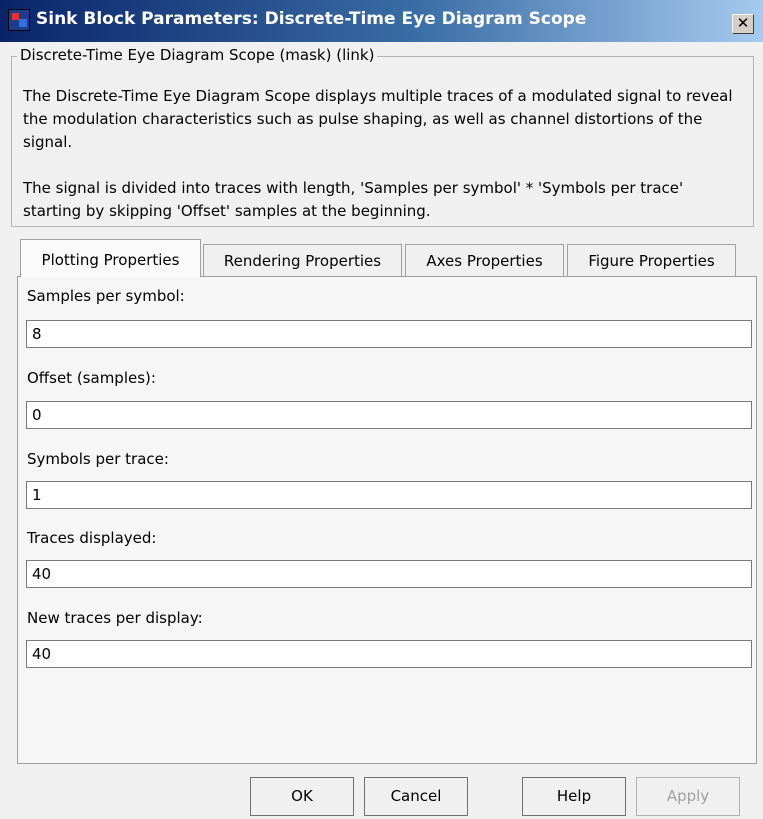 The image size is (763, 819). I want to click on new-traces-per-display-input, so click(389, 654).